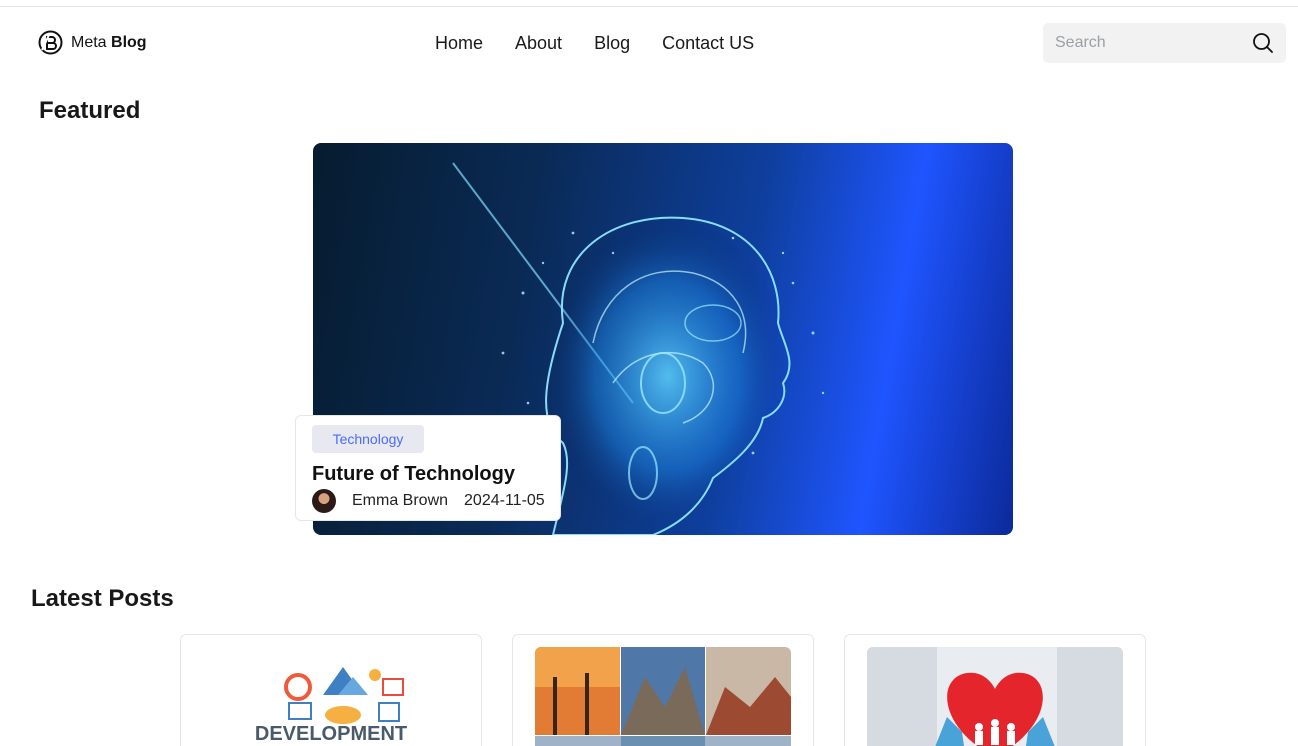  I want to click on post-meta: Emma Brown 2024-11-05, so click(428, 501).